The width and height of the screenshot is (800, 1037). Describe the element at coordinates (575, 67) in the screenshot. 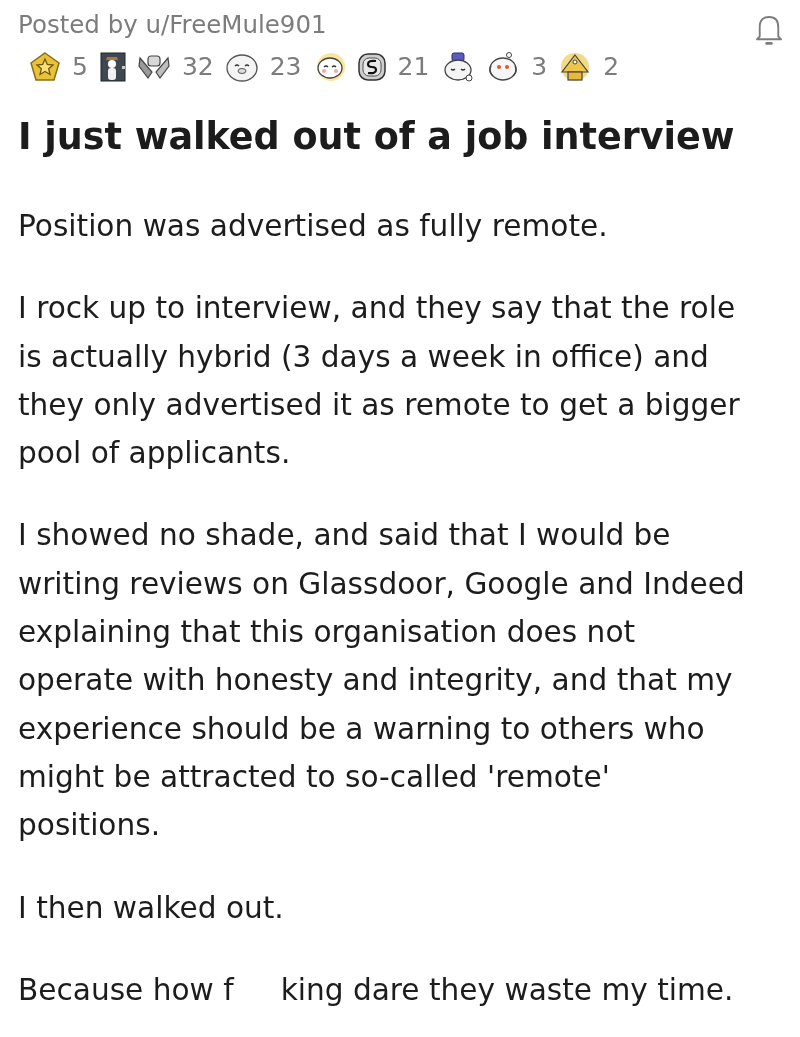

I see `pyramid-icon` at that location.